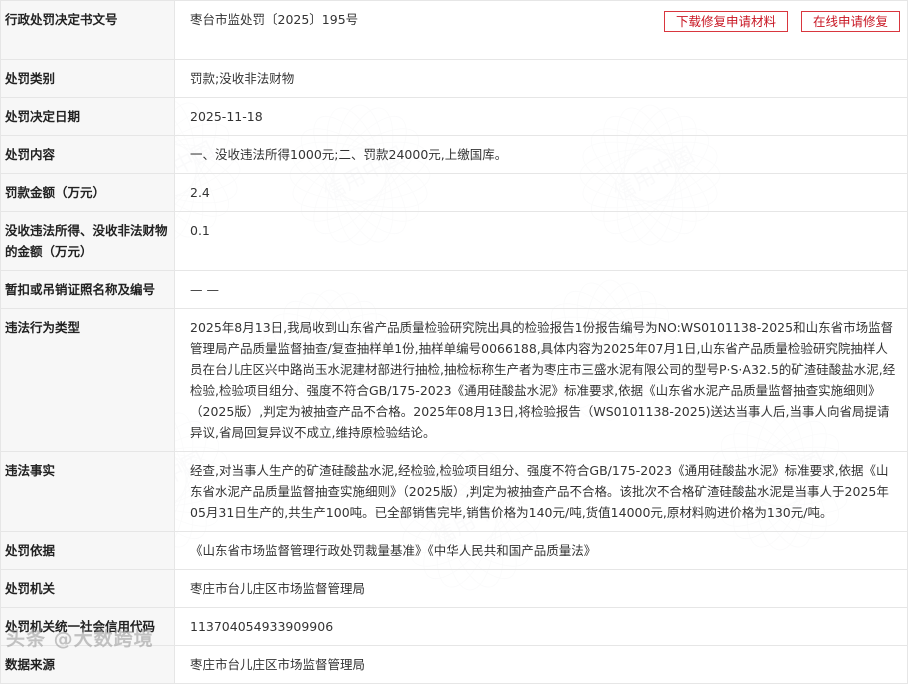 The width and height of the screenshot is (908, 684). Describe the element at coordinates (87, 664) in the screenshot. I see `label-data-source: 数据来源` at that location.